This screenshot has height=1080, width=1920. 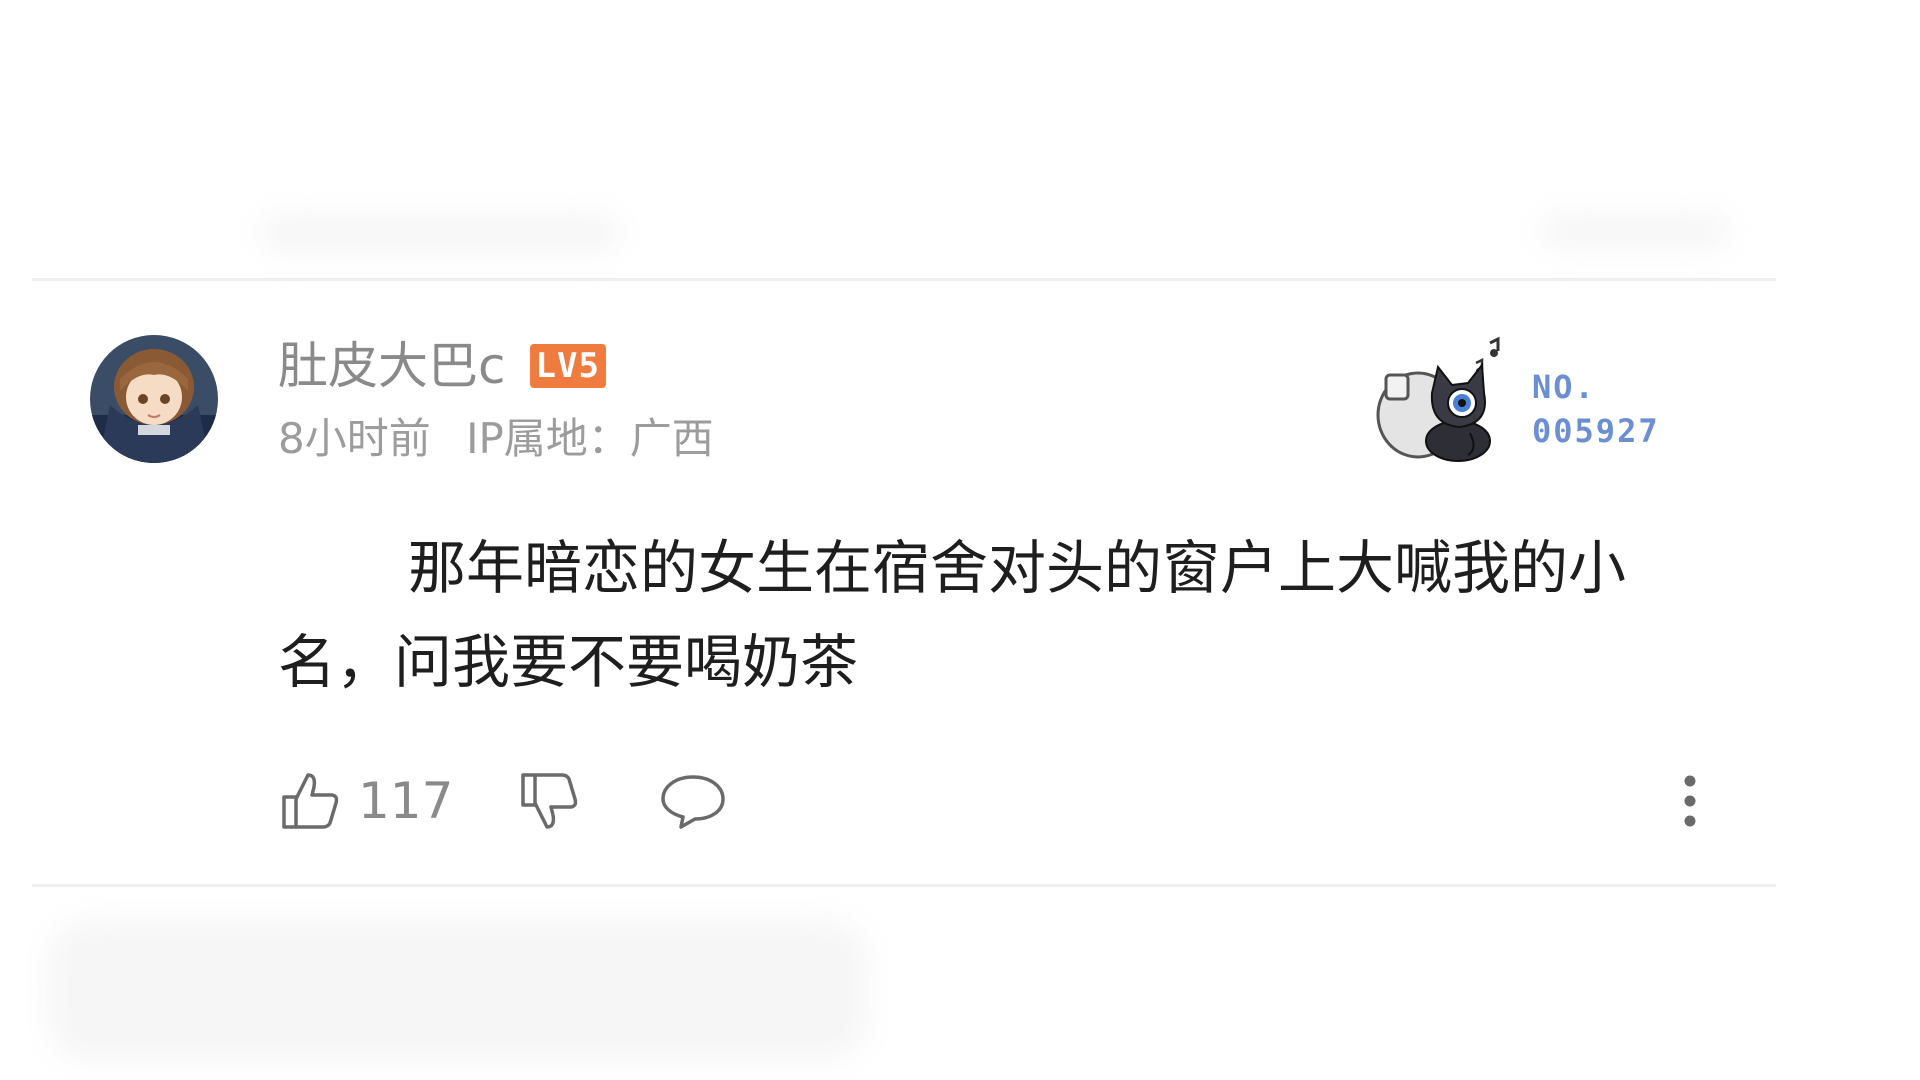 I want to click on thumbs-up-icon, so click(x=310, y=801).